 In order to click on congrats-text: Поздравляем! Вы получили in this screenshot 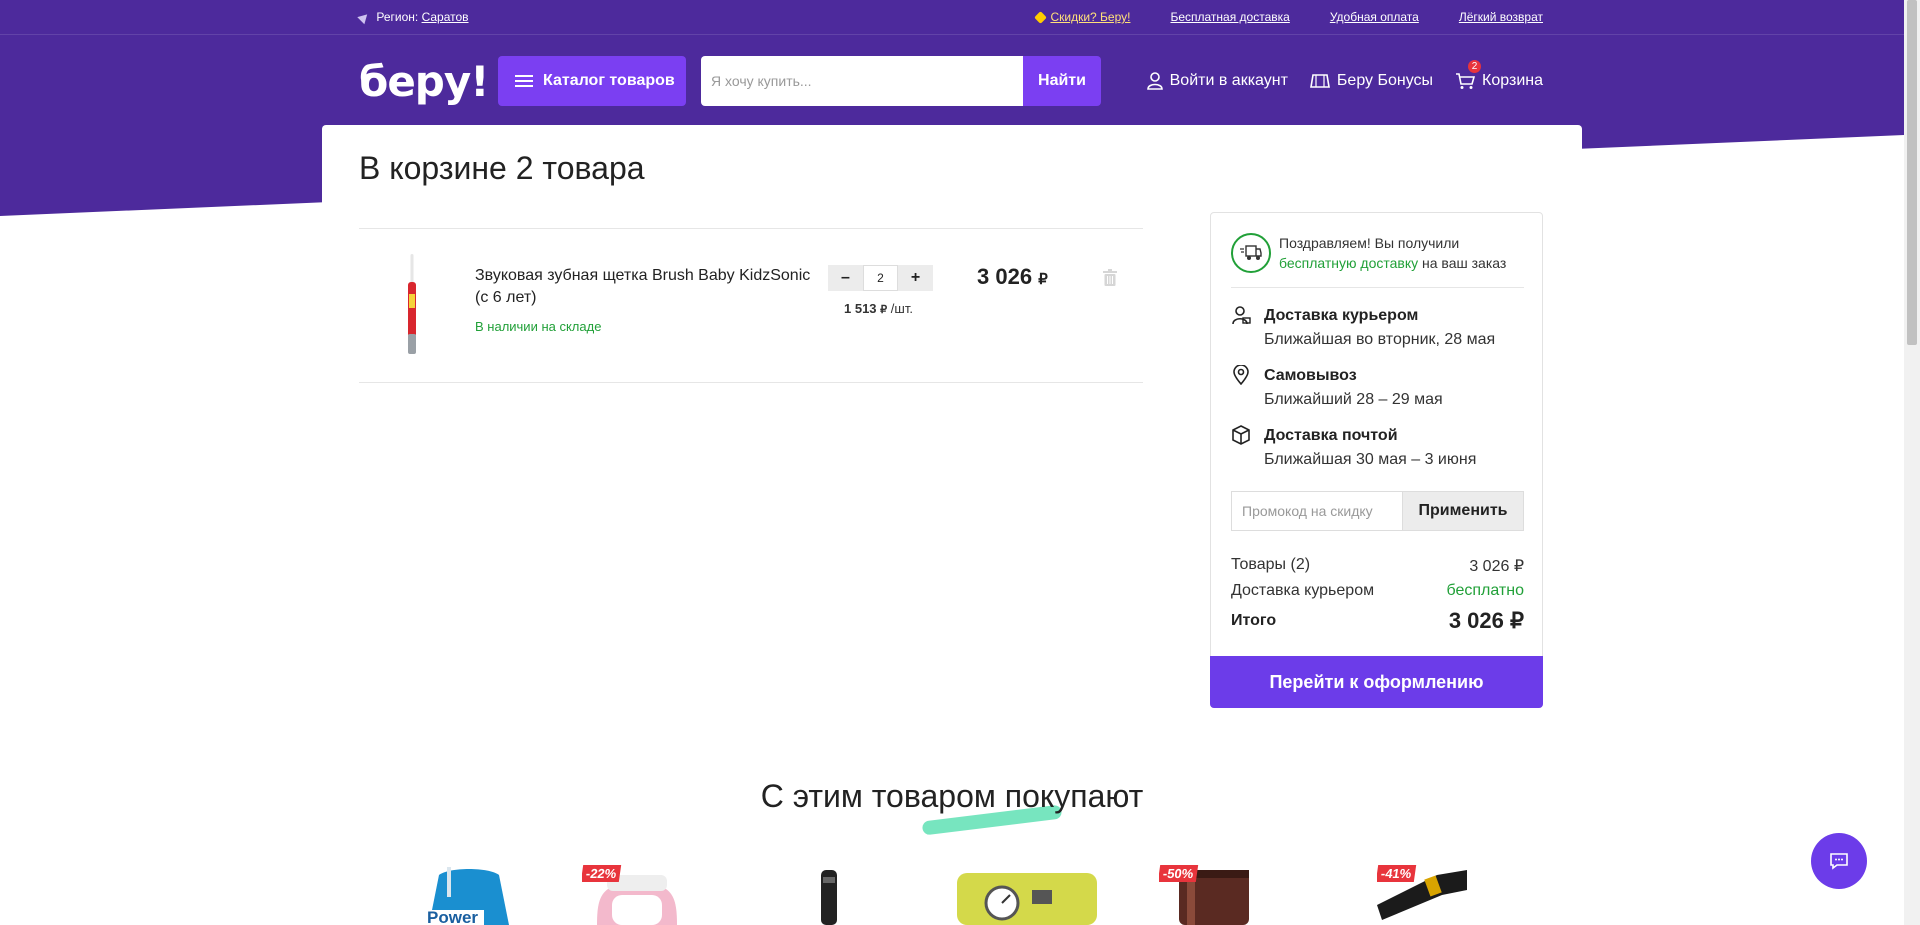, I will do `click(1369, 243)`.